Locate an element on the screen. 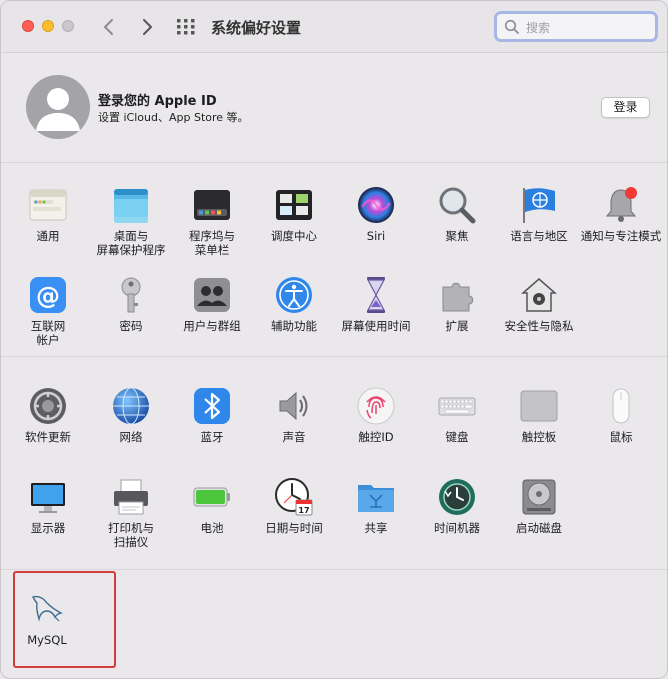 The width and height of the screenshot is (668, 679). pane-general: 通用 is located at coordinates (48, 214).